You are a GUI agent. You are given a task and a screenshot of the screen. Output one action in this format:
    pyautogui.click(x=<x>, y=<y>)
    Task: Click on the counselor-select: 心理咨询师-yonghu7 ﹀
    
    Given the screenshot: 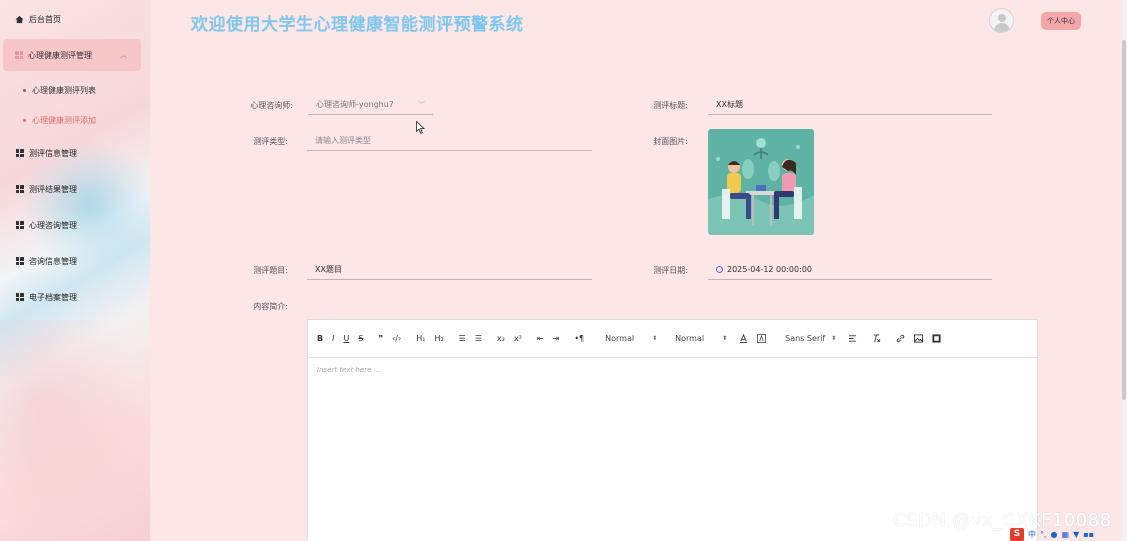 What is the action you would take?
    pyautogui.click(x=370, y=105)
    